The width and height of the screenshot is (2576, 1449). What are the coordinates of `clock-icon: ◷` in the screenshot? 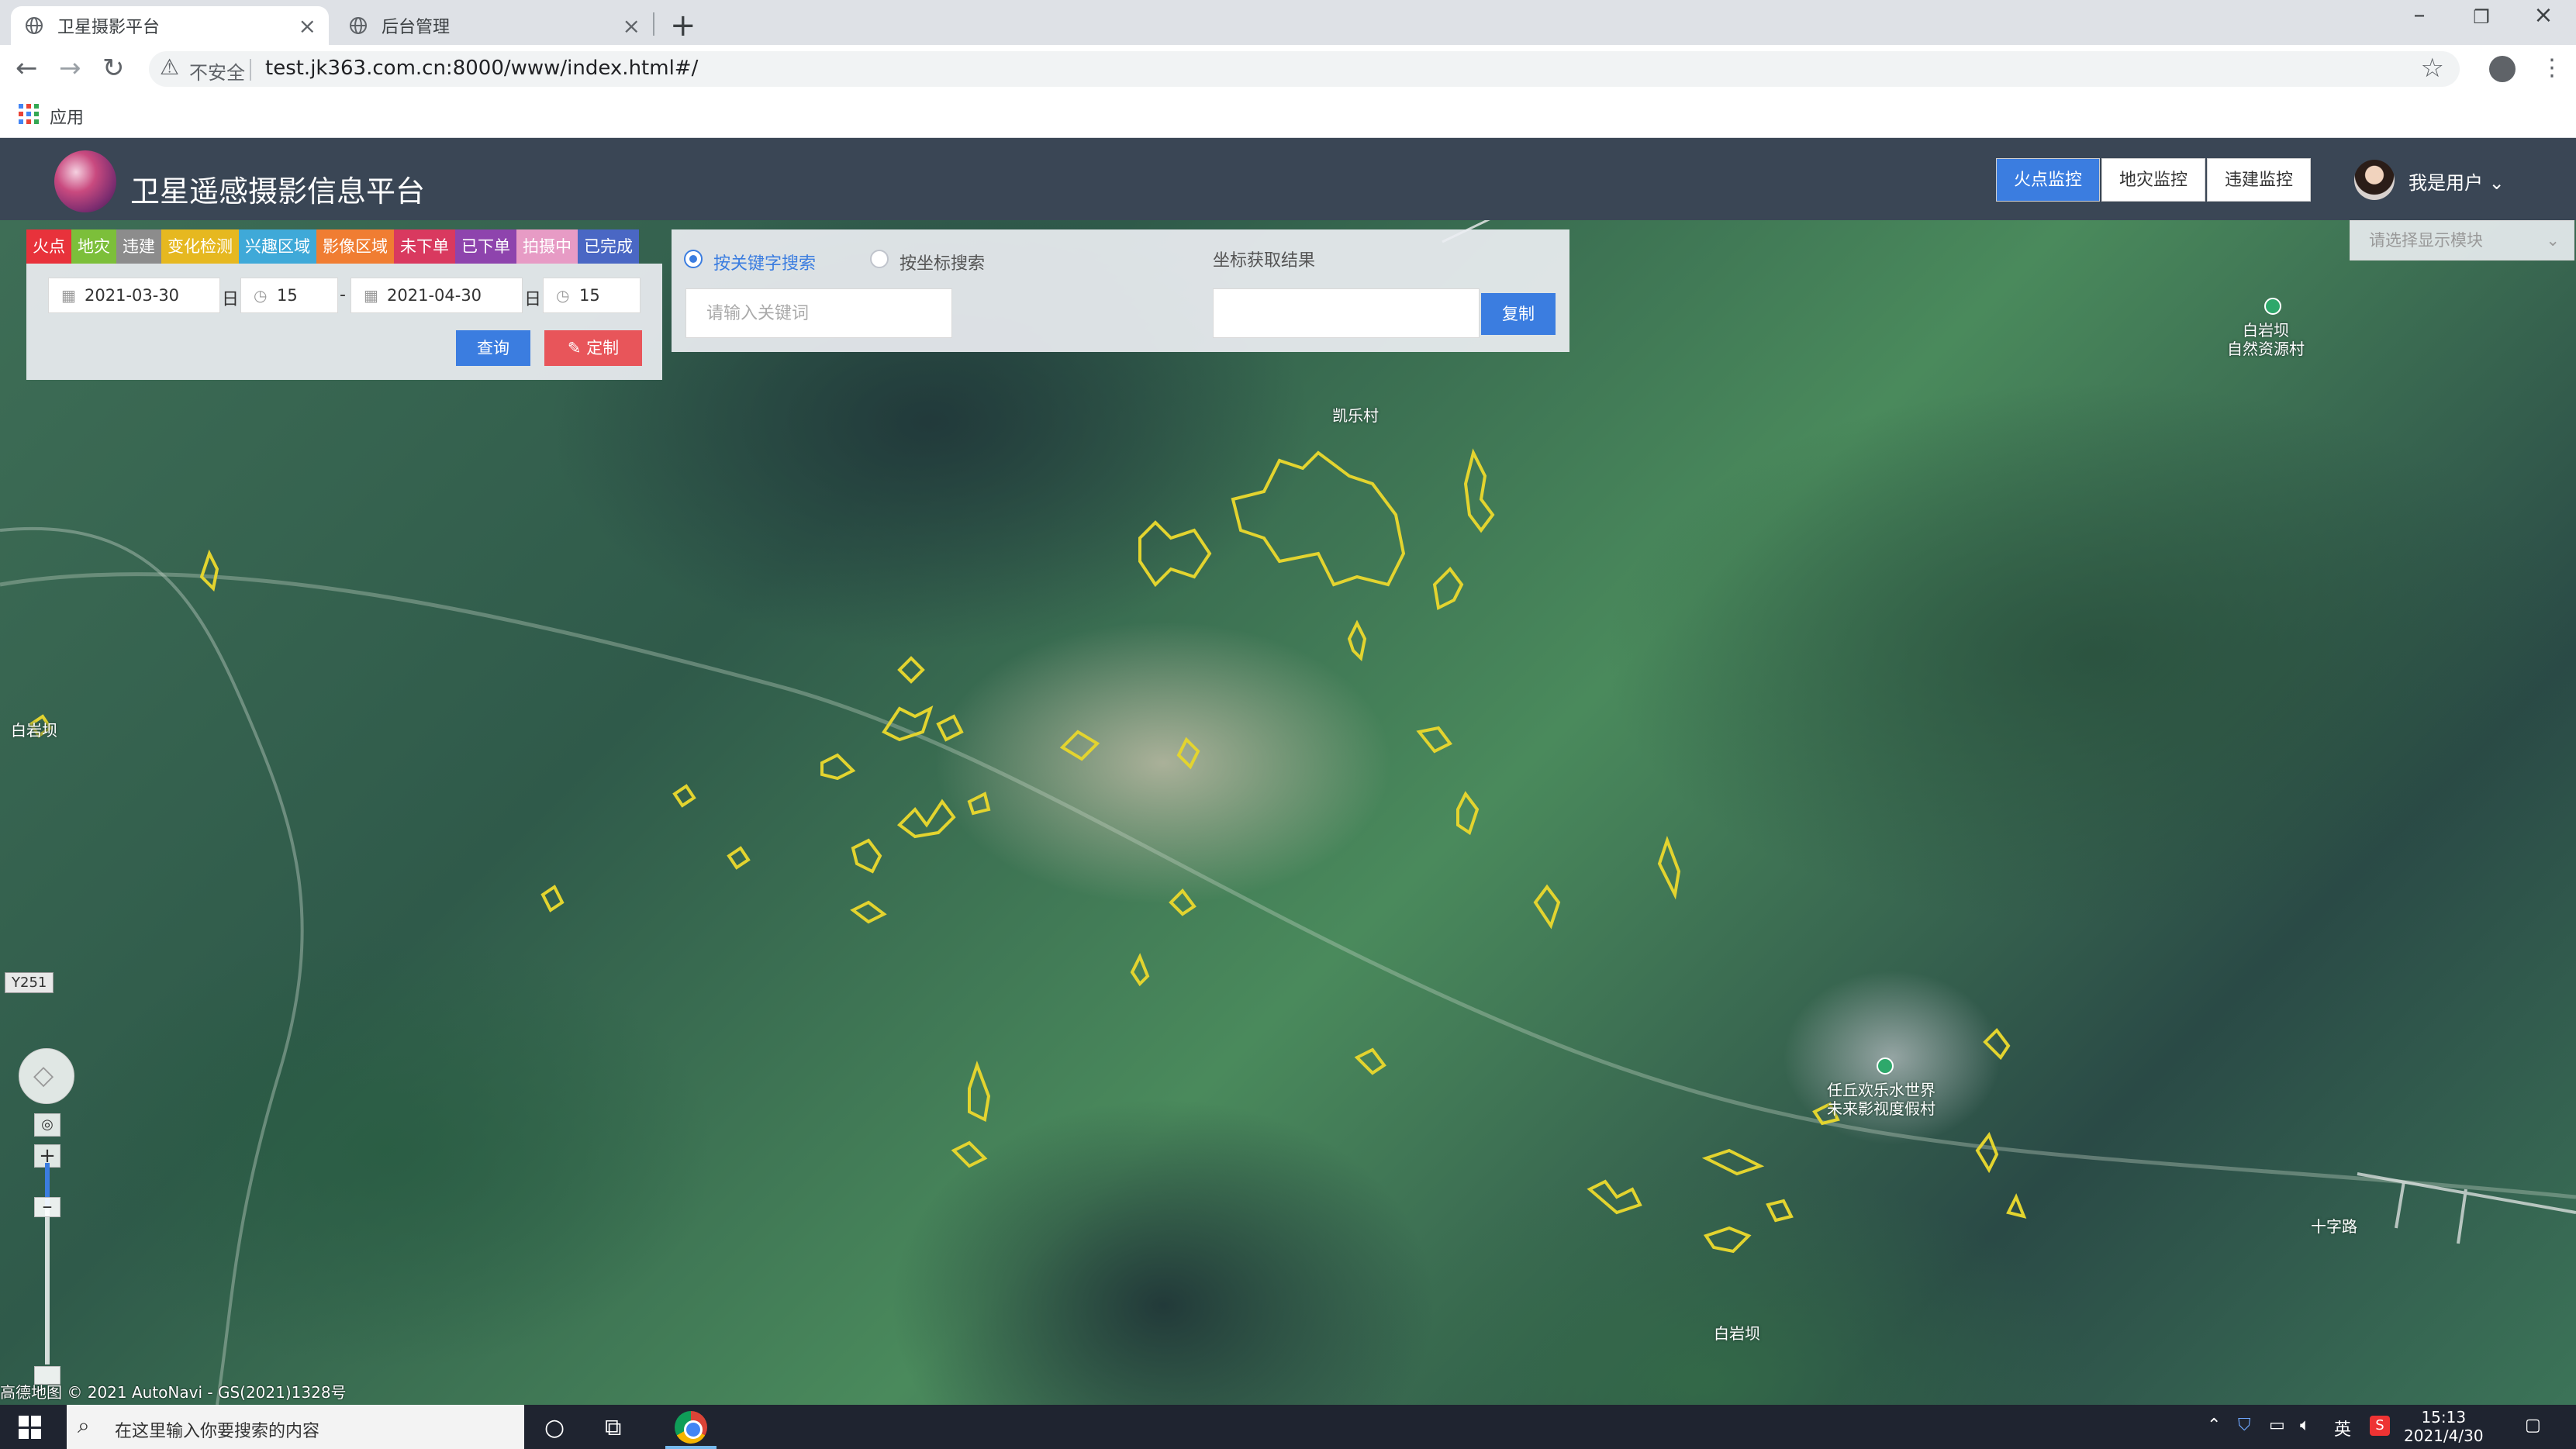 It's located at (563, 295).